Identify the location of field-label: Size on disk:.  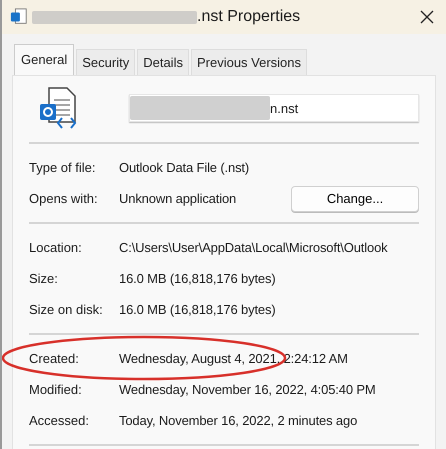
(66, 309).